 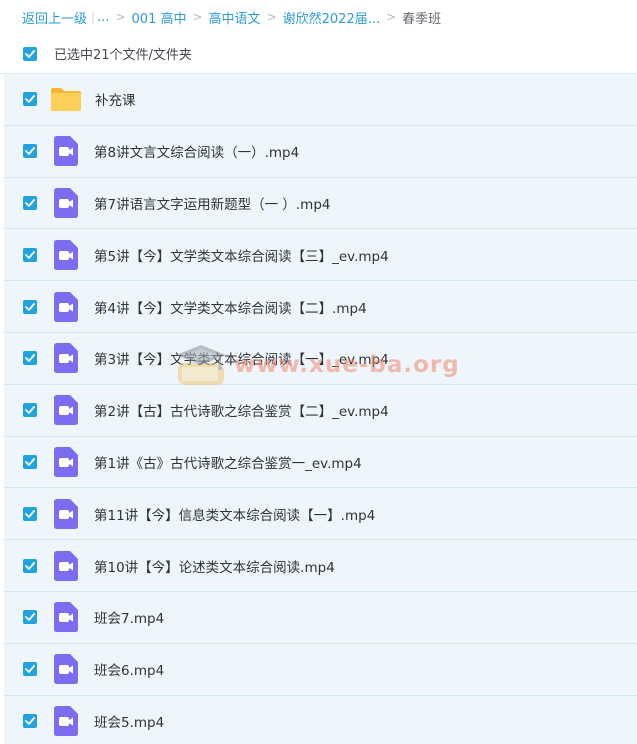 I want to click on list-item: 第4讲【今】文学类文本综合阅读【二】.mp4, so click(x=320, y=307).